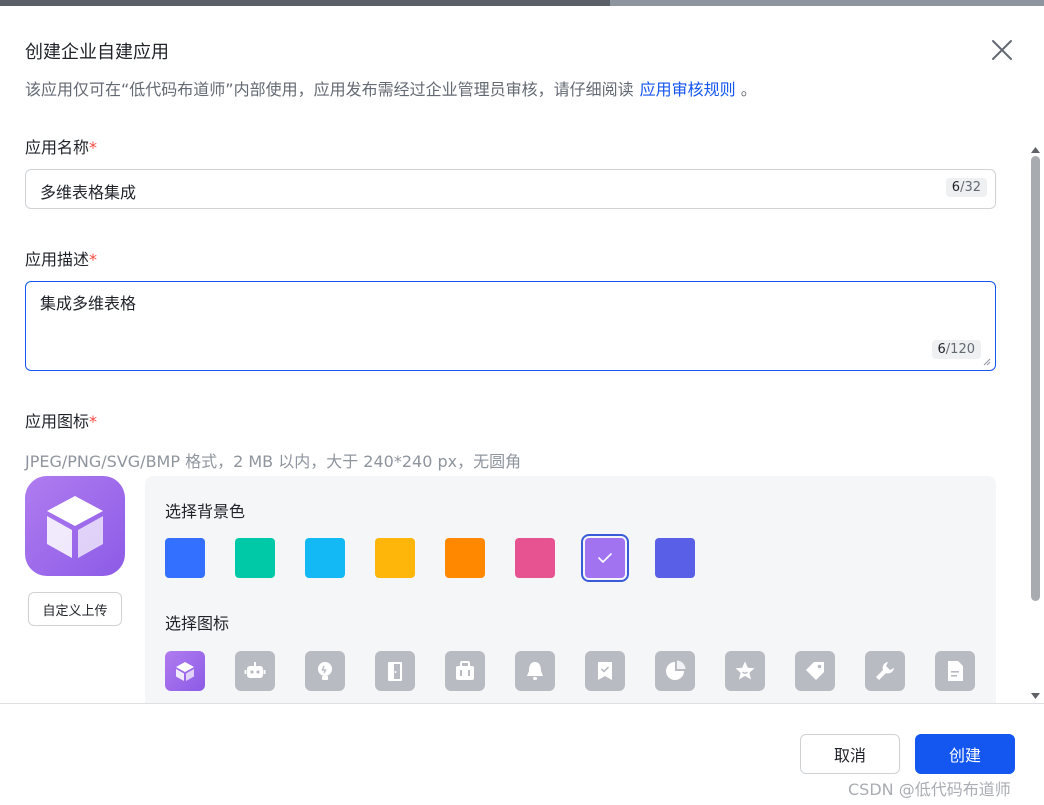  I want to click on scrollbar, so click(1035, 424).